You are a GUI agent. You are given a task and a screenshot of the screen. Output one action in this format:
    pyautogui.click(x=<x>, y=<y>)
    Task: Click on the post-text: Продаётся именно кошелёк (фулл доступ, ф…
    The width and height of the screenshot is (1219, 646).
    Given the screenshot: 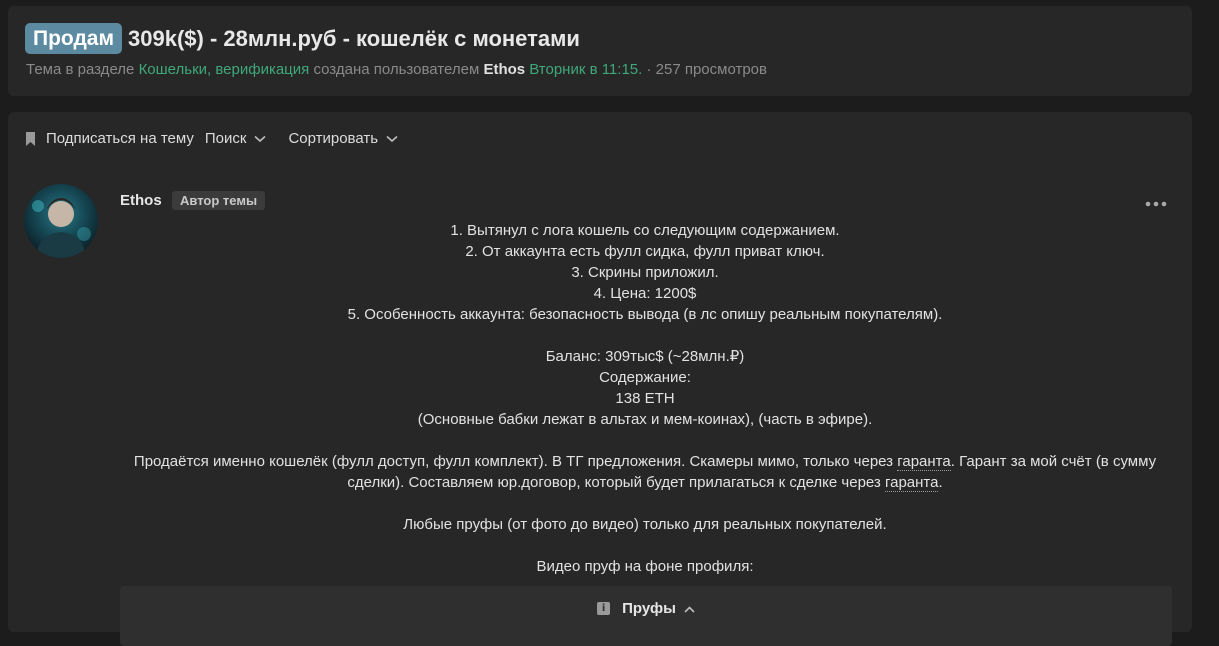 What is the action you would take?
    pyautogui.click(x=513, y=461)
    